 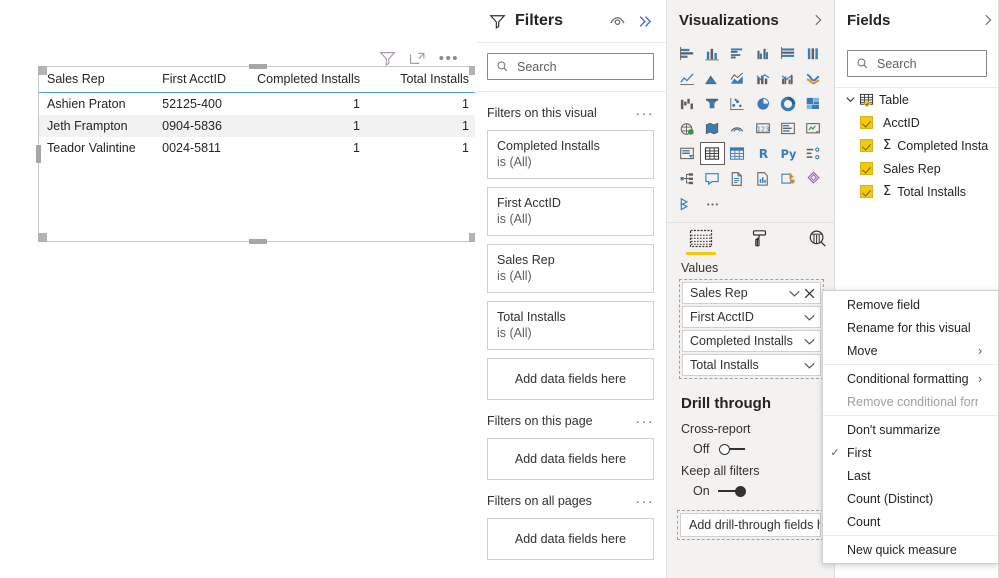 What do you see at coordinates (42, 70) in the screenshot?
I see `resize-handle-top-left` at bounding box center [42, 70].